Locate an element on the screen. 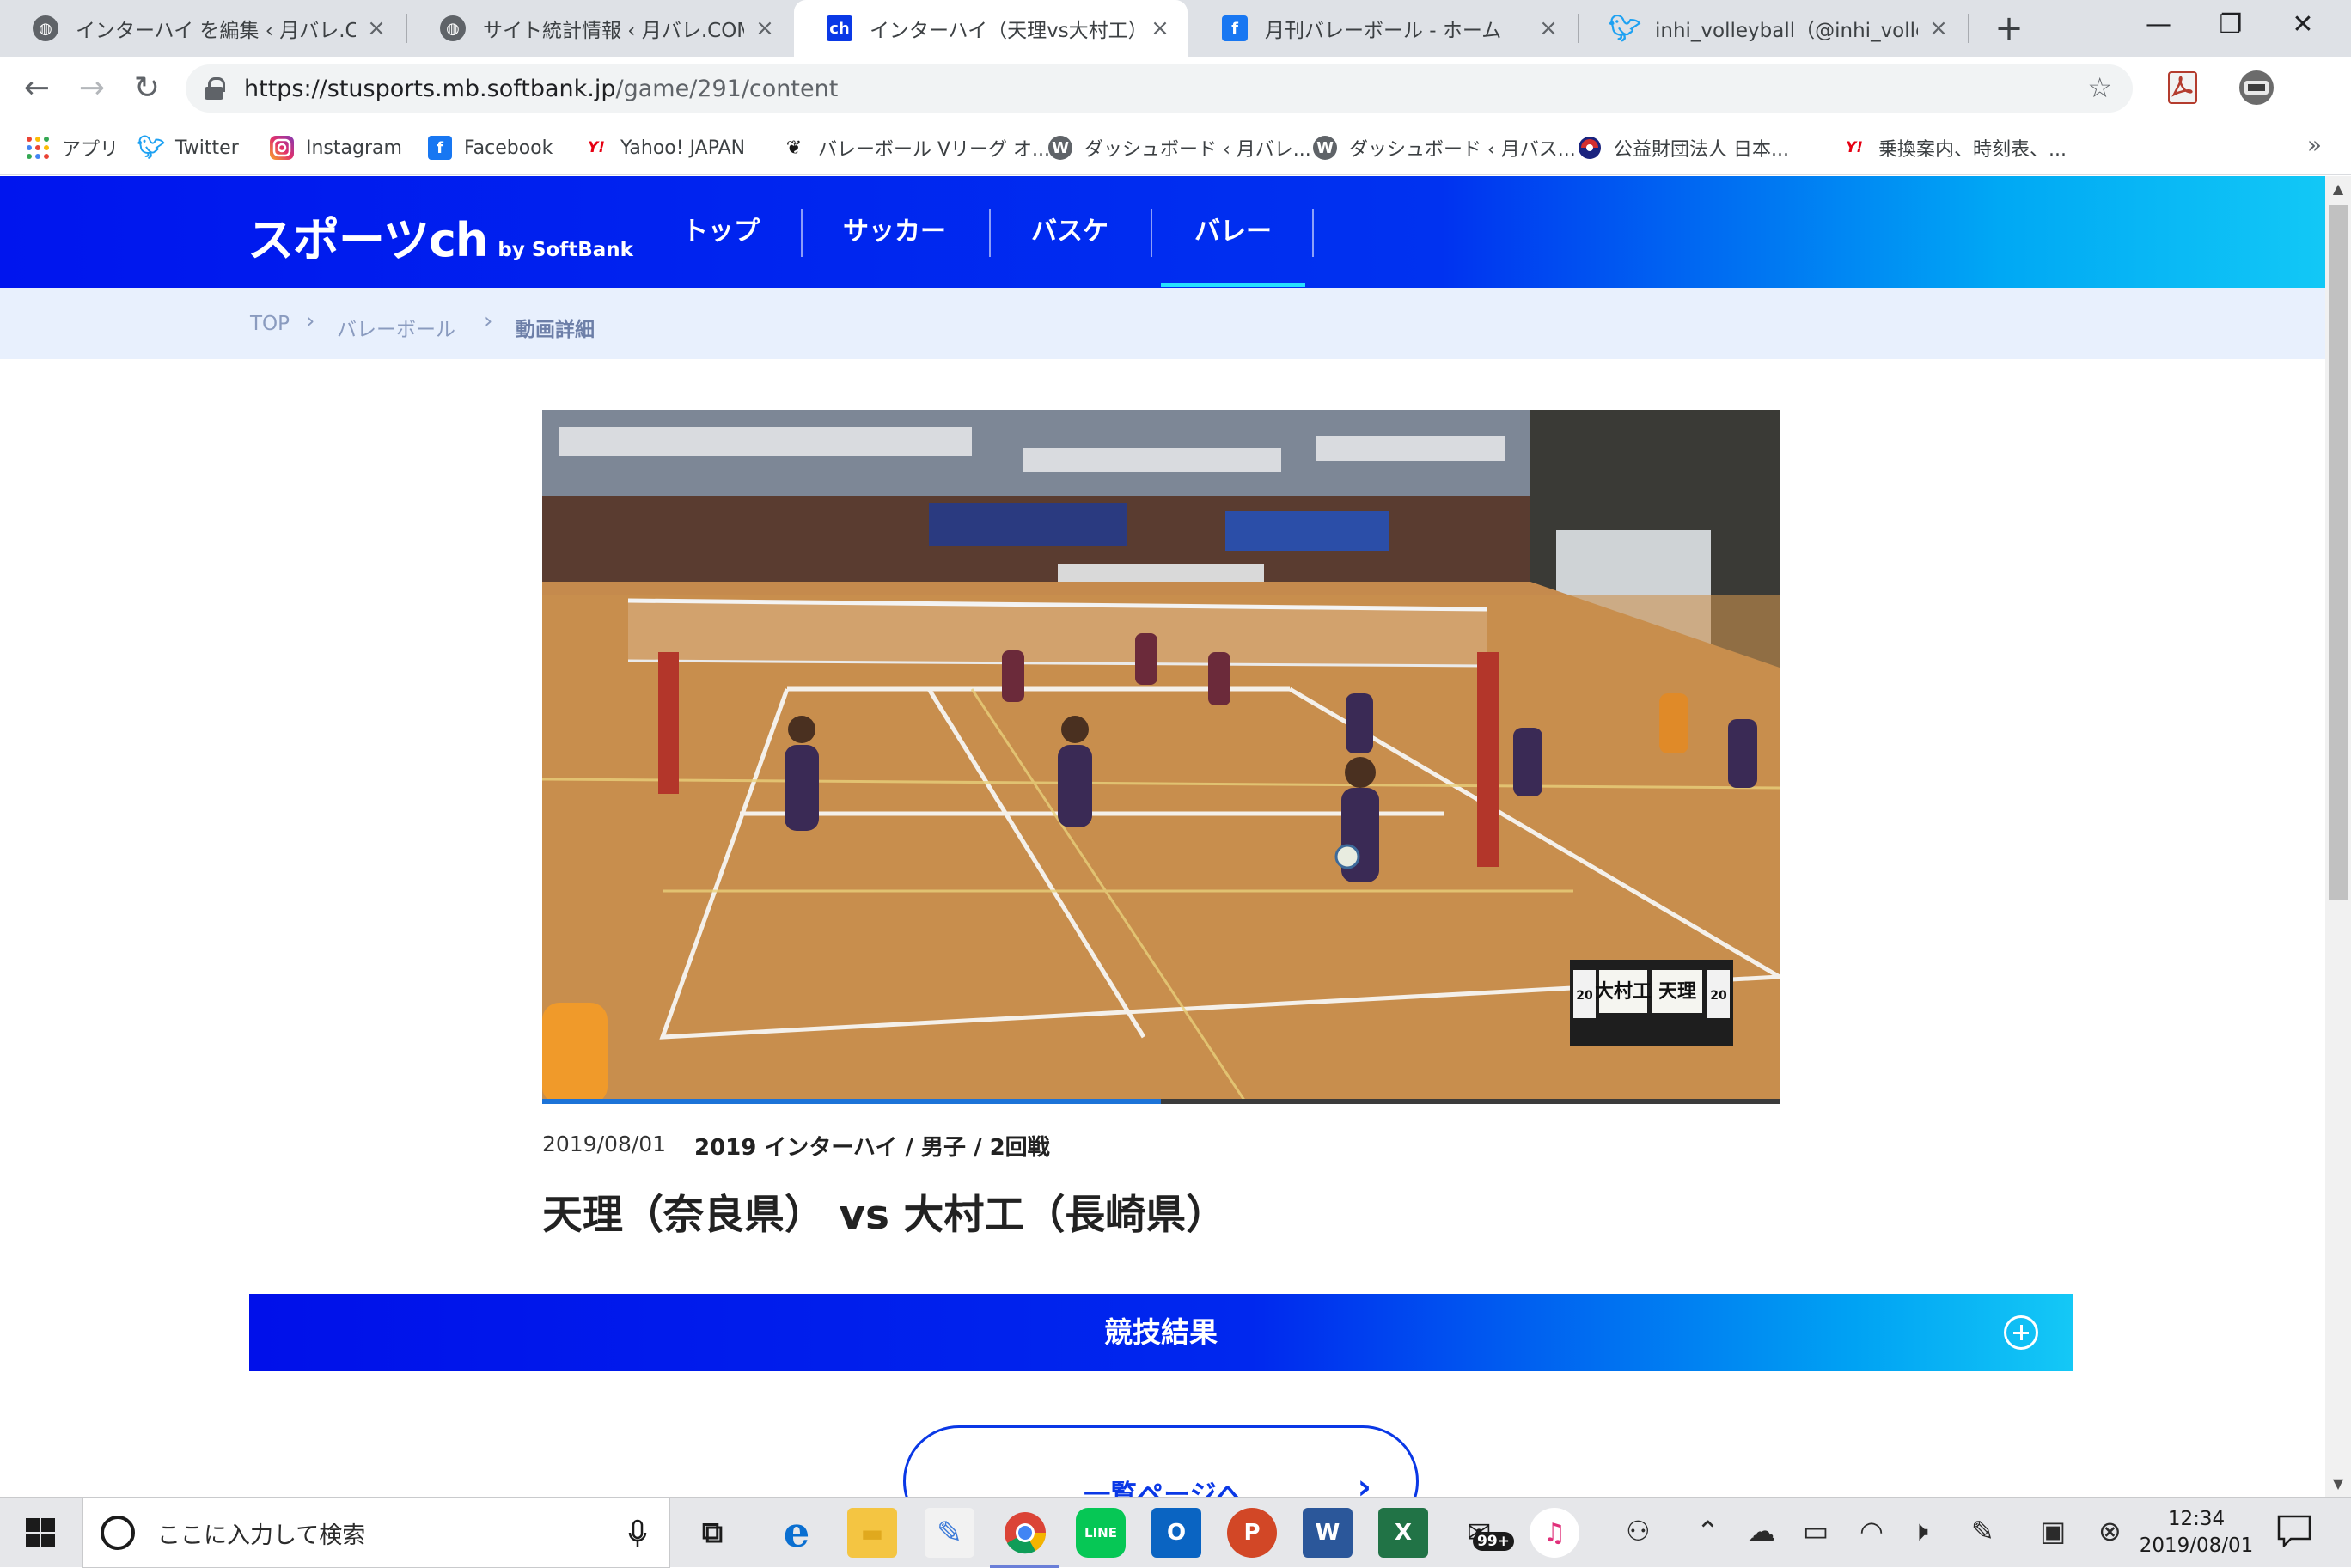  tab-edit-interhigh: ◍ インターハイ を編集 ‹ 月バレ.COM × is located at coordinates (202, 28).